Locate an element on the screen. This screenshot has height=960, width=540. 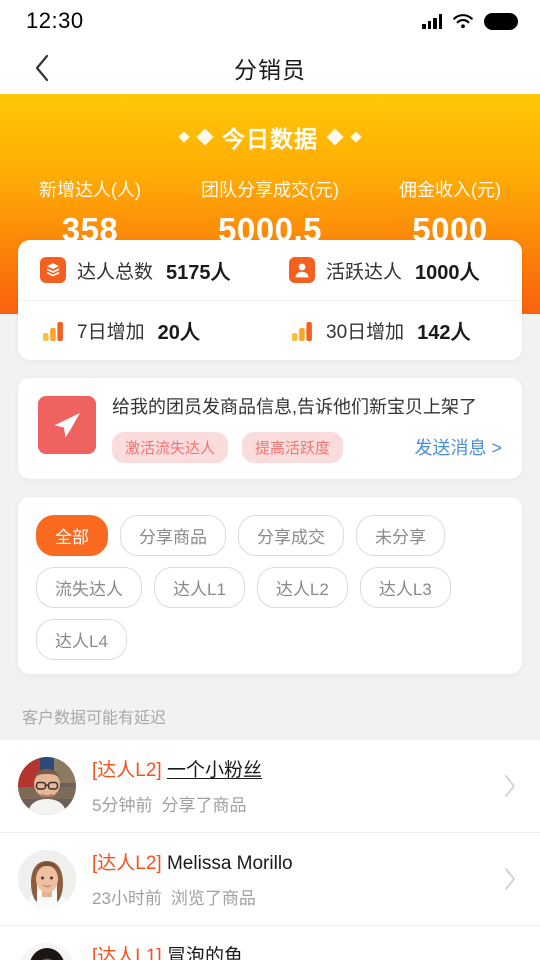
stats-row: 达人总数 5175人 活跃达人 1000人 is located at coordinates (270, 270).